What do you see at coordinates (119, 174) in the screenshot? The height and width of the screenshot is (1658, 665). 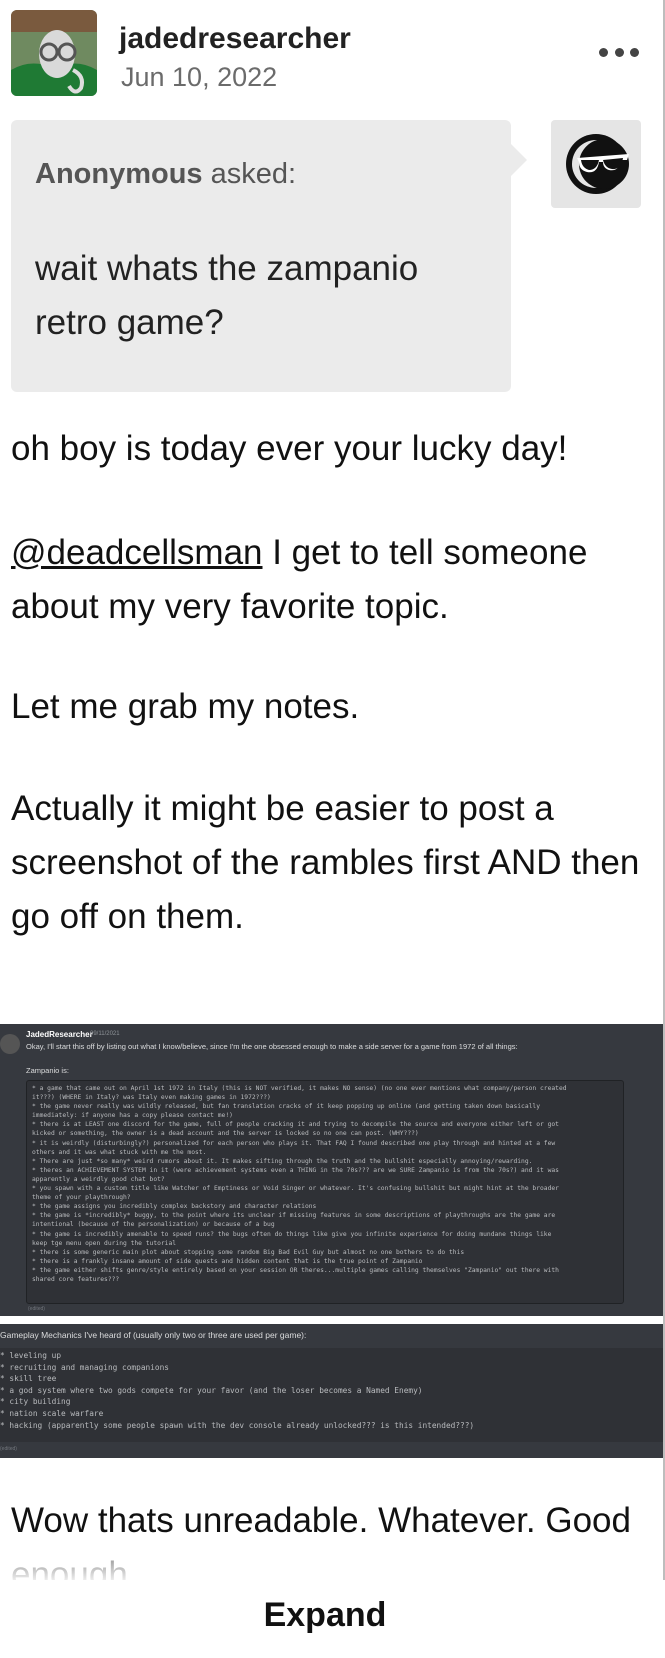 I see `asker-name: Anonymous` at bounding box center [119, 174].